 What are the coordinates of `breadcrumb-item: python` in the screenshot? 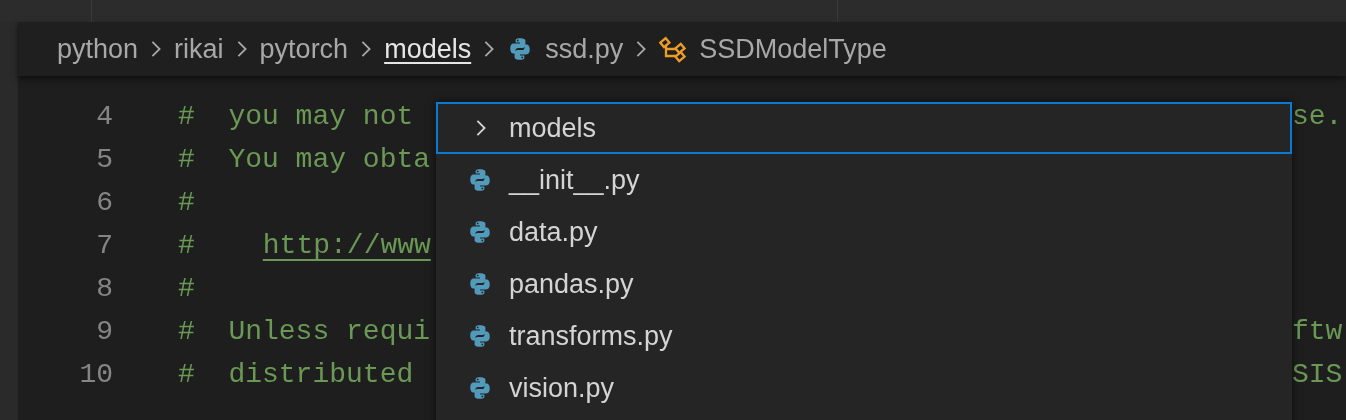 It's located at (98, 49).